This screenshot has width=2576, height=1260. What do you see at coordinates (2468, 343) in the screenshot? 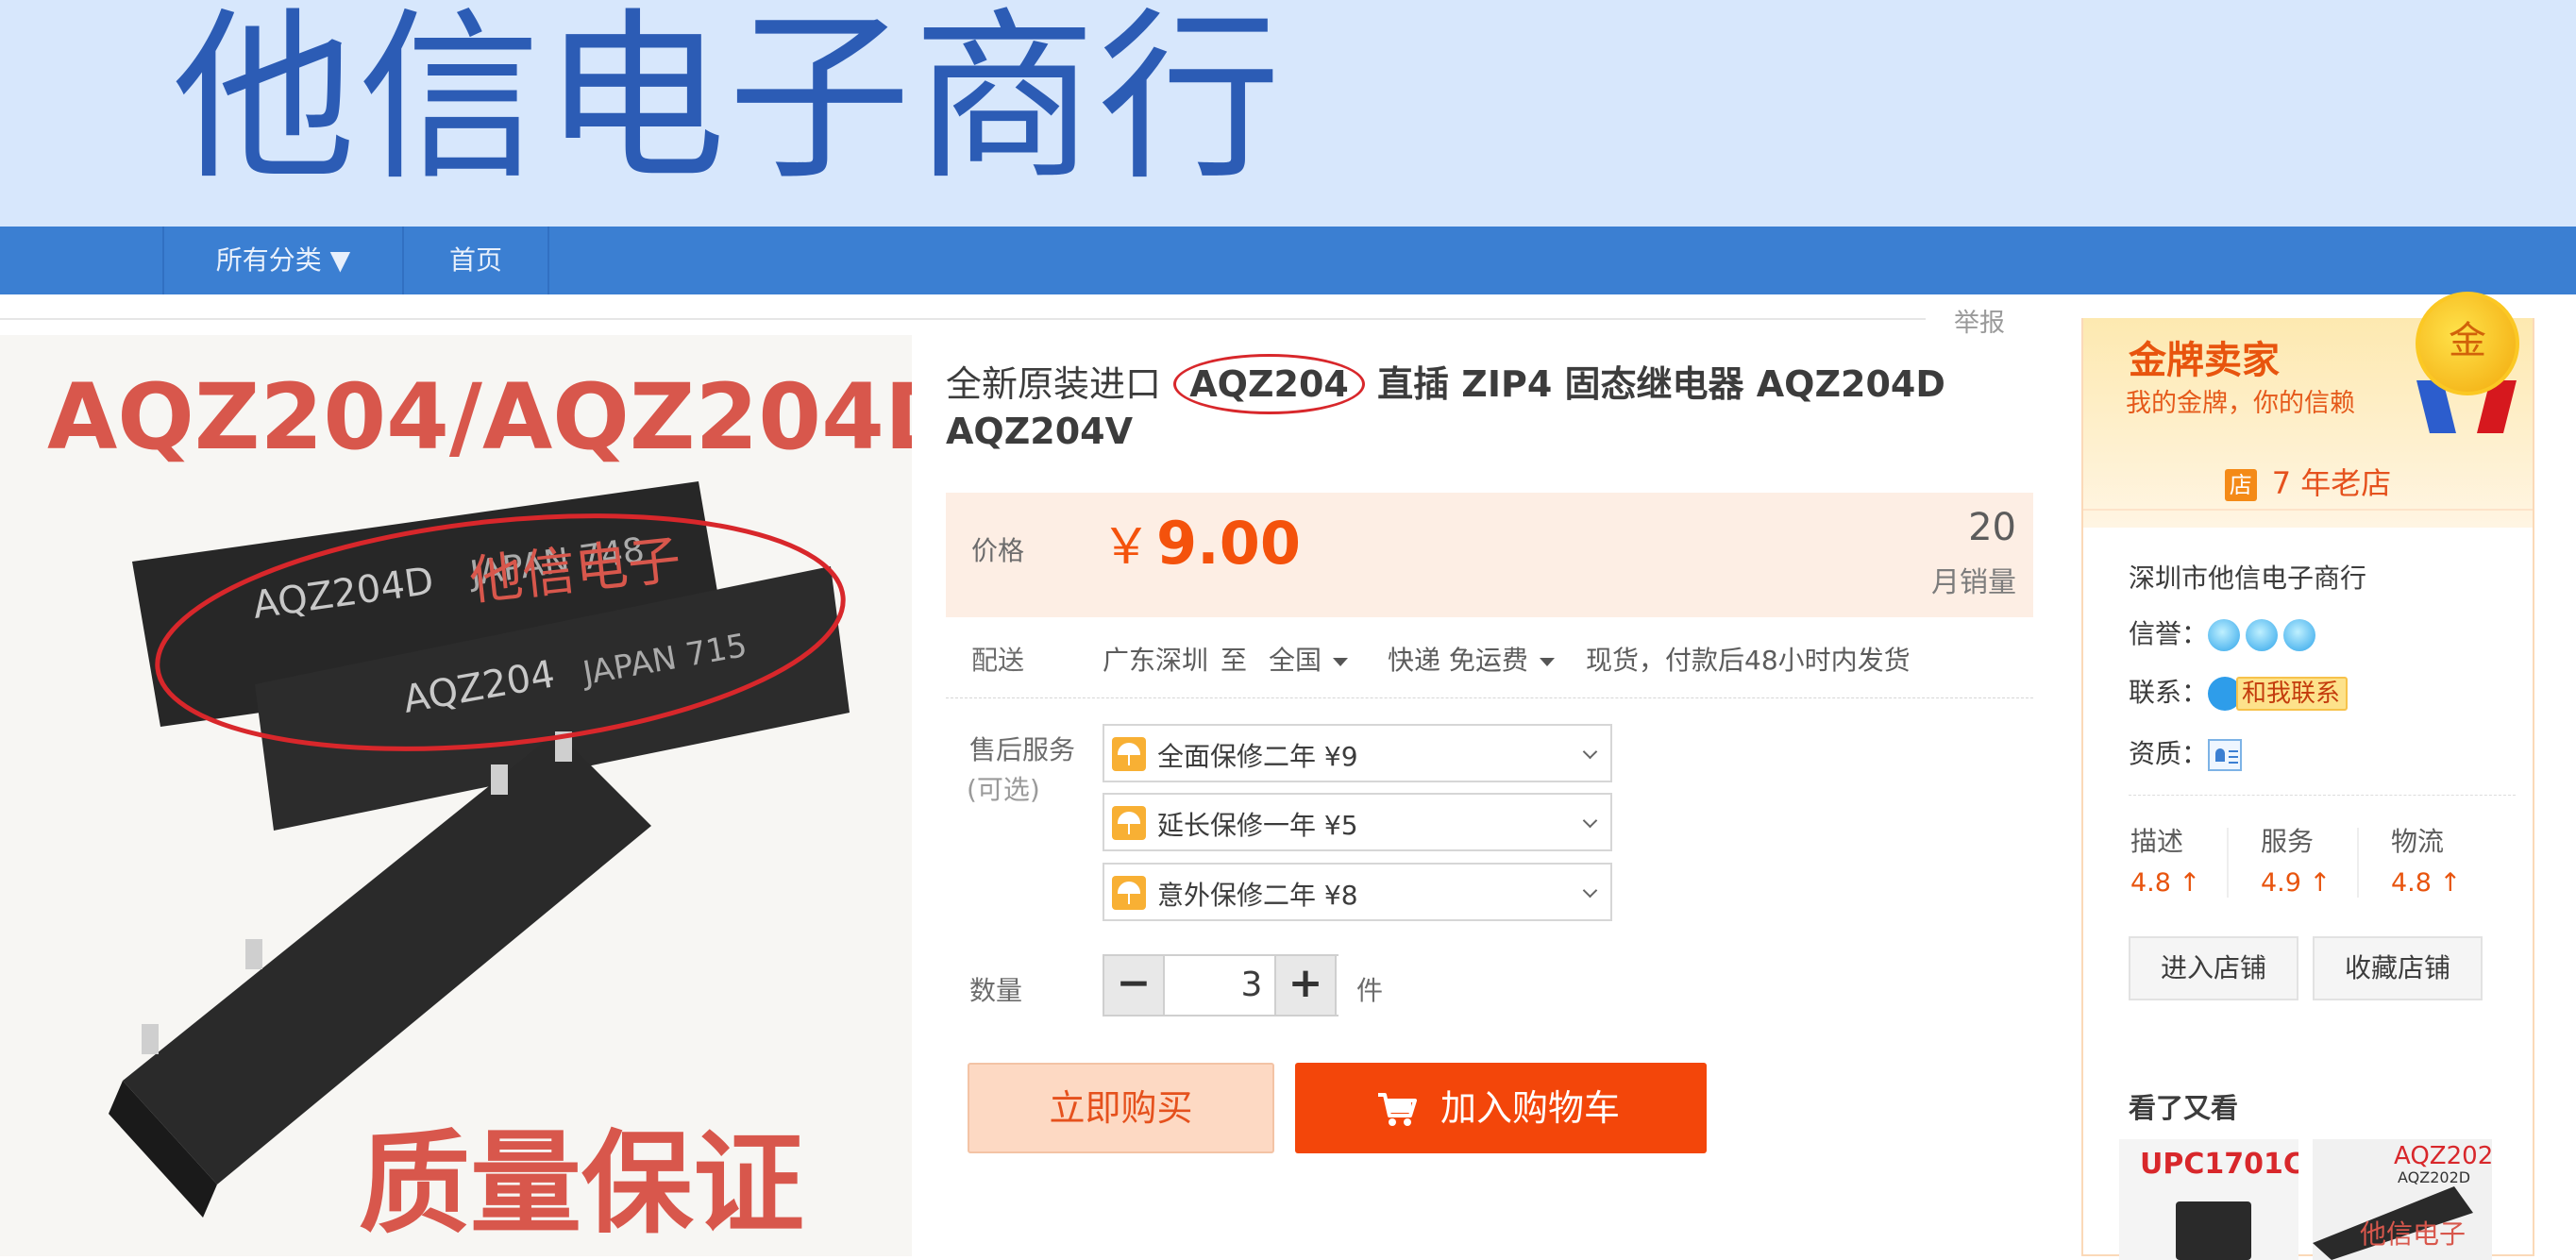
I see `medal-icon: 金` at bounding box center [2468, 343].